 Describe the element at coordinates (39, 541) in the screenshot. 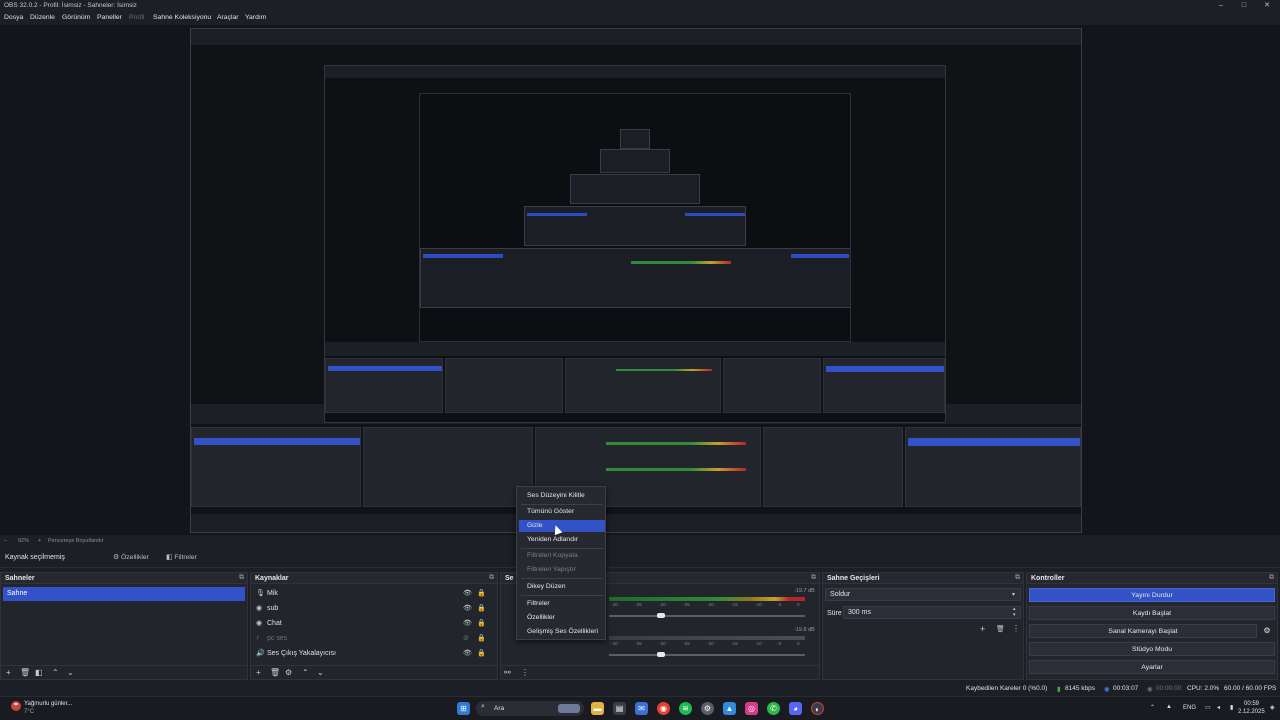

I see `zoom-in-button: +` at that location.